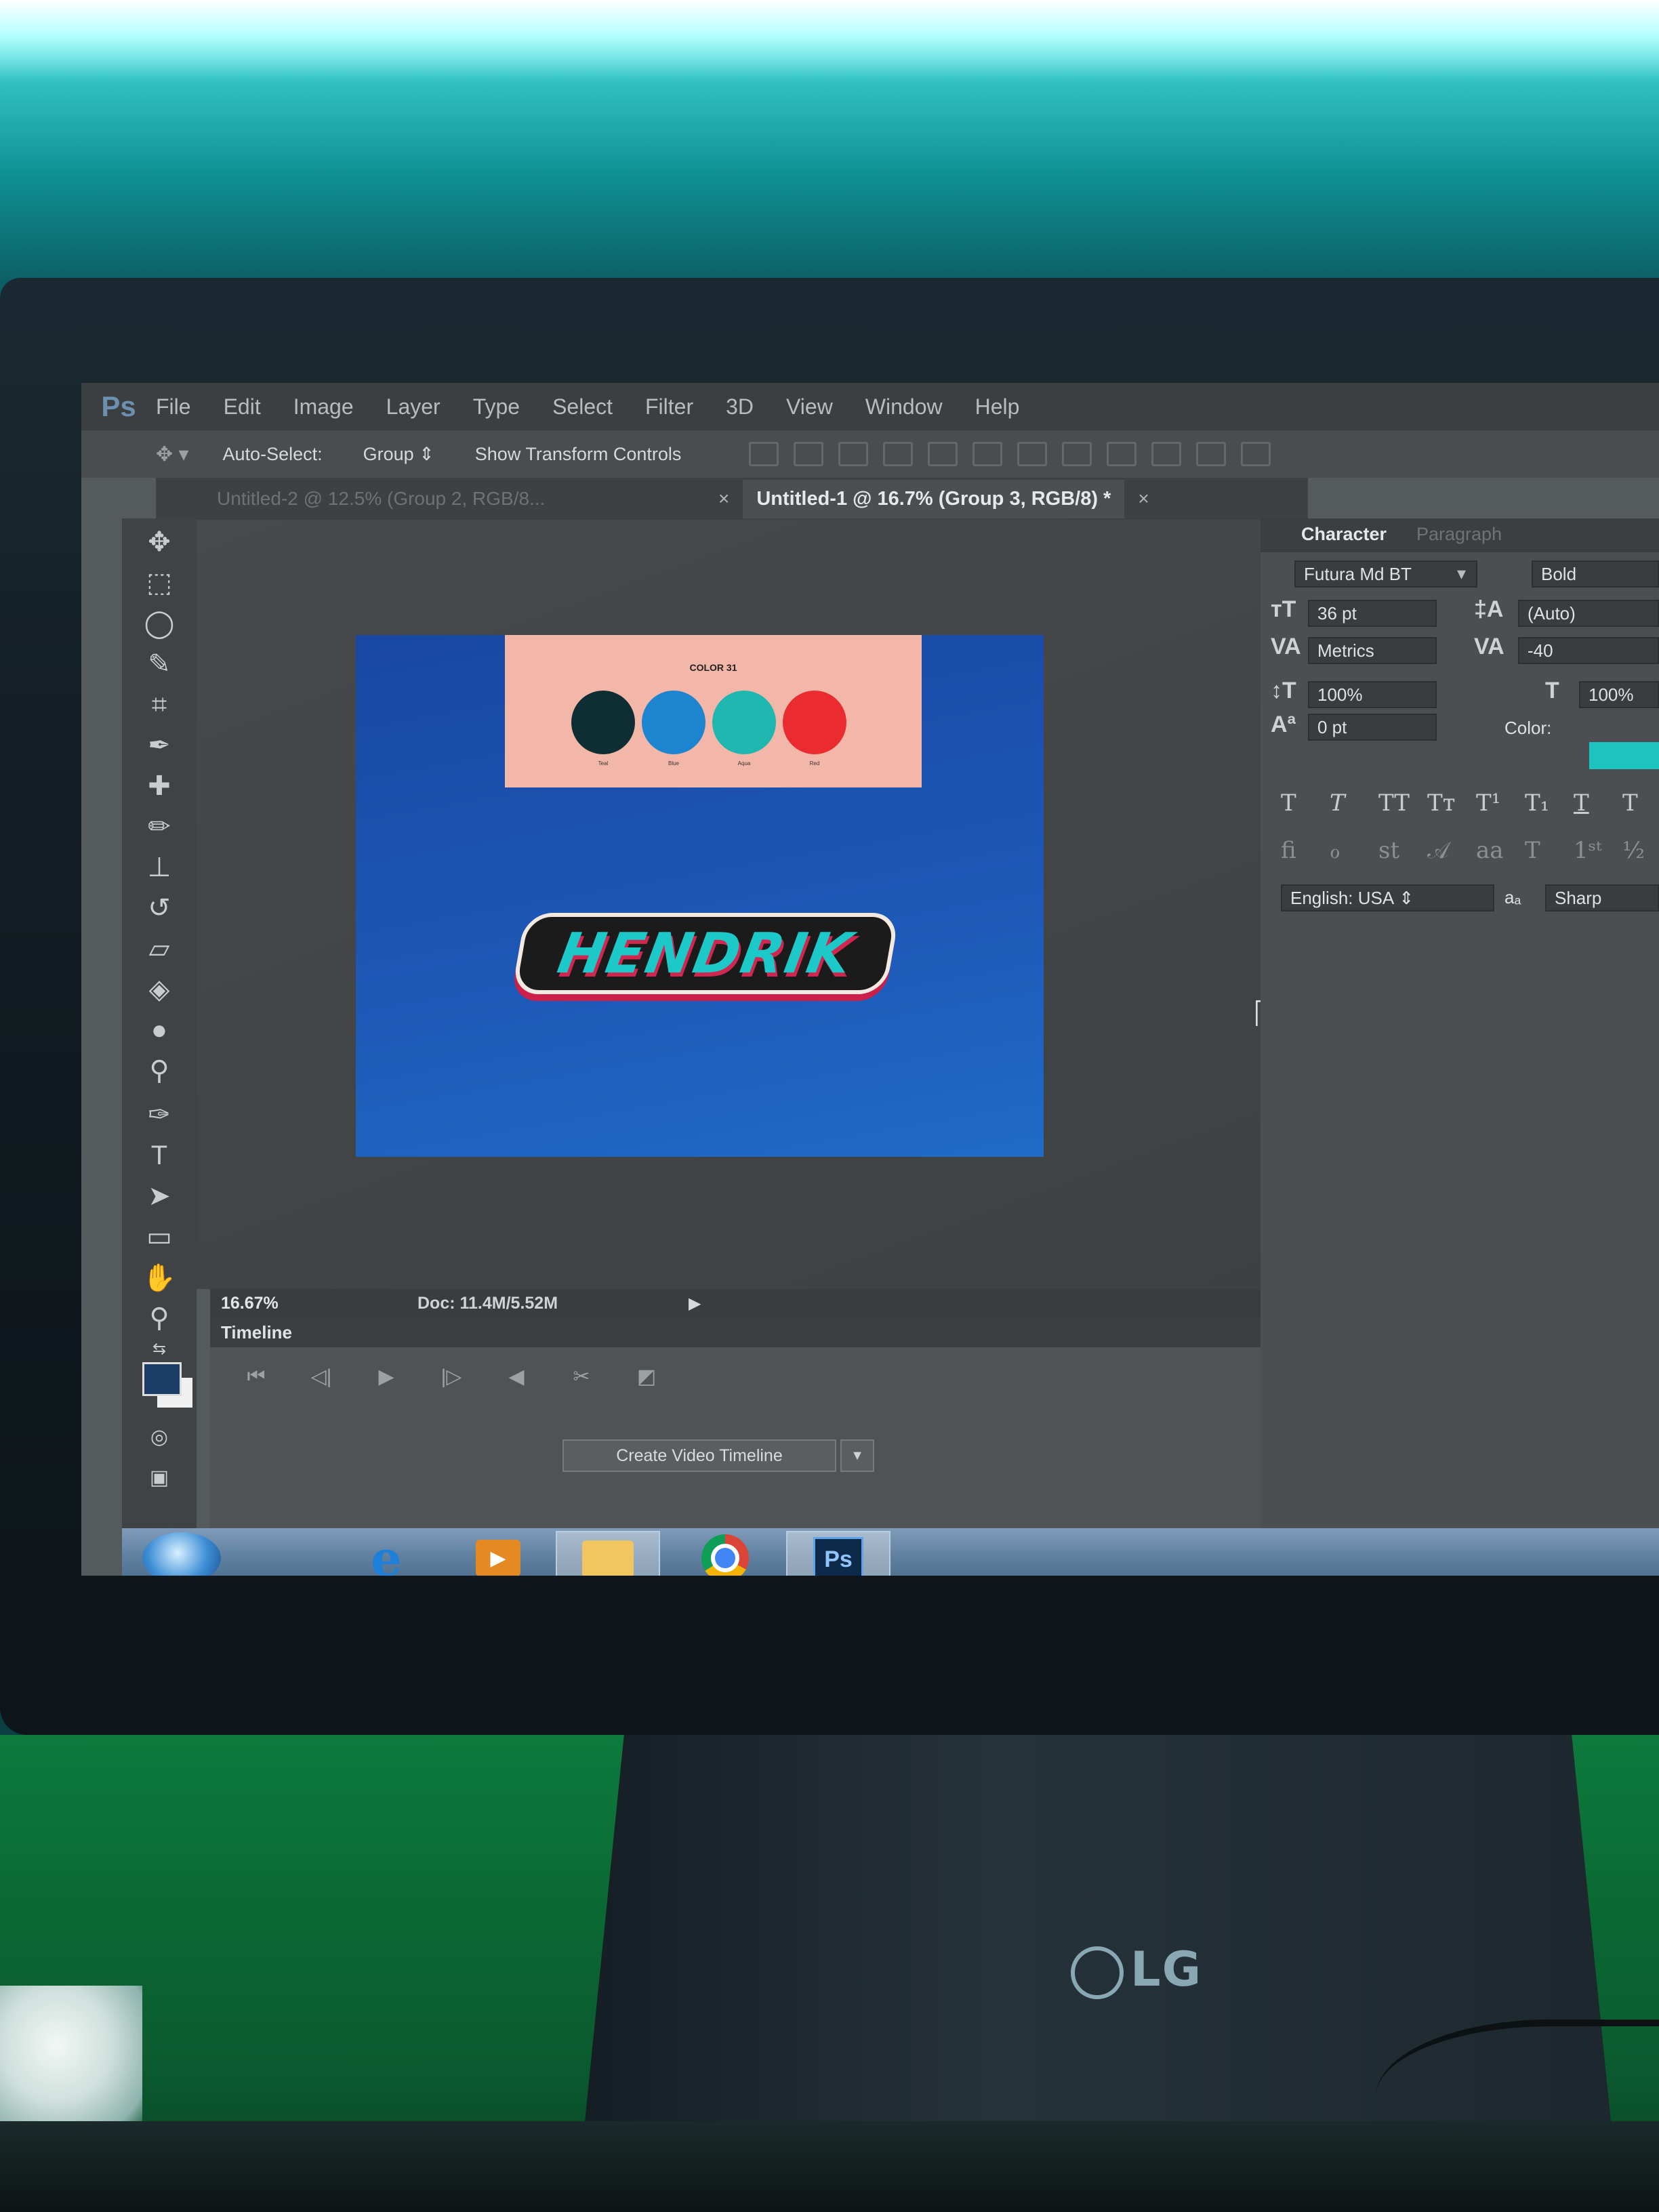  What do you see at coordinates (159, 827) in the screenshot?
I see `brush-tool-icon: ✏` at bounding box center [159, 827].